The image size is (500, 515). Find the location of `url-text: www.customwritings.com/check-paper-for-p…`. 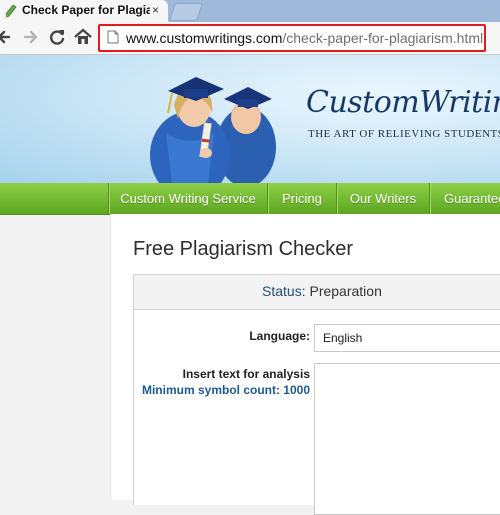

url-text: www.customwritings.com/check-paper-for-p… is located at coordinates (304, 38).